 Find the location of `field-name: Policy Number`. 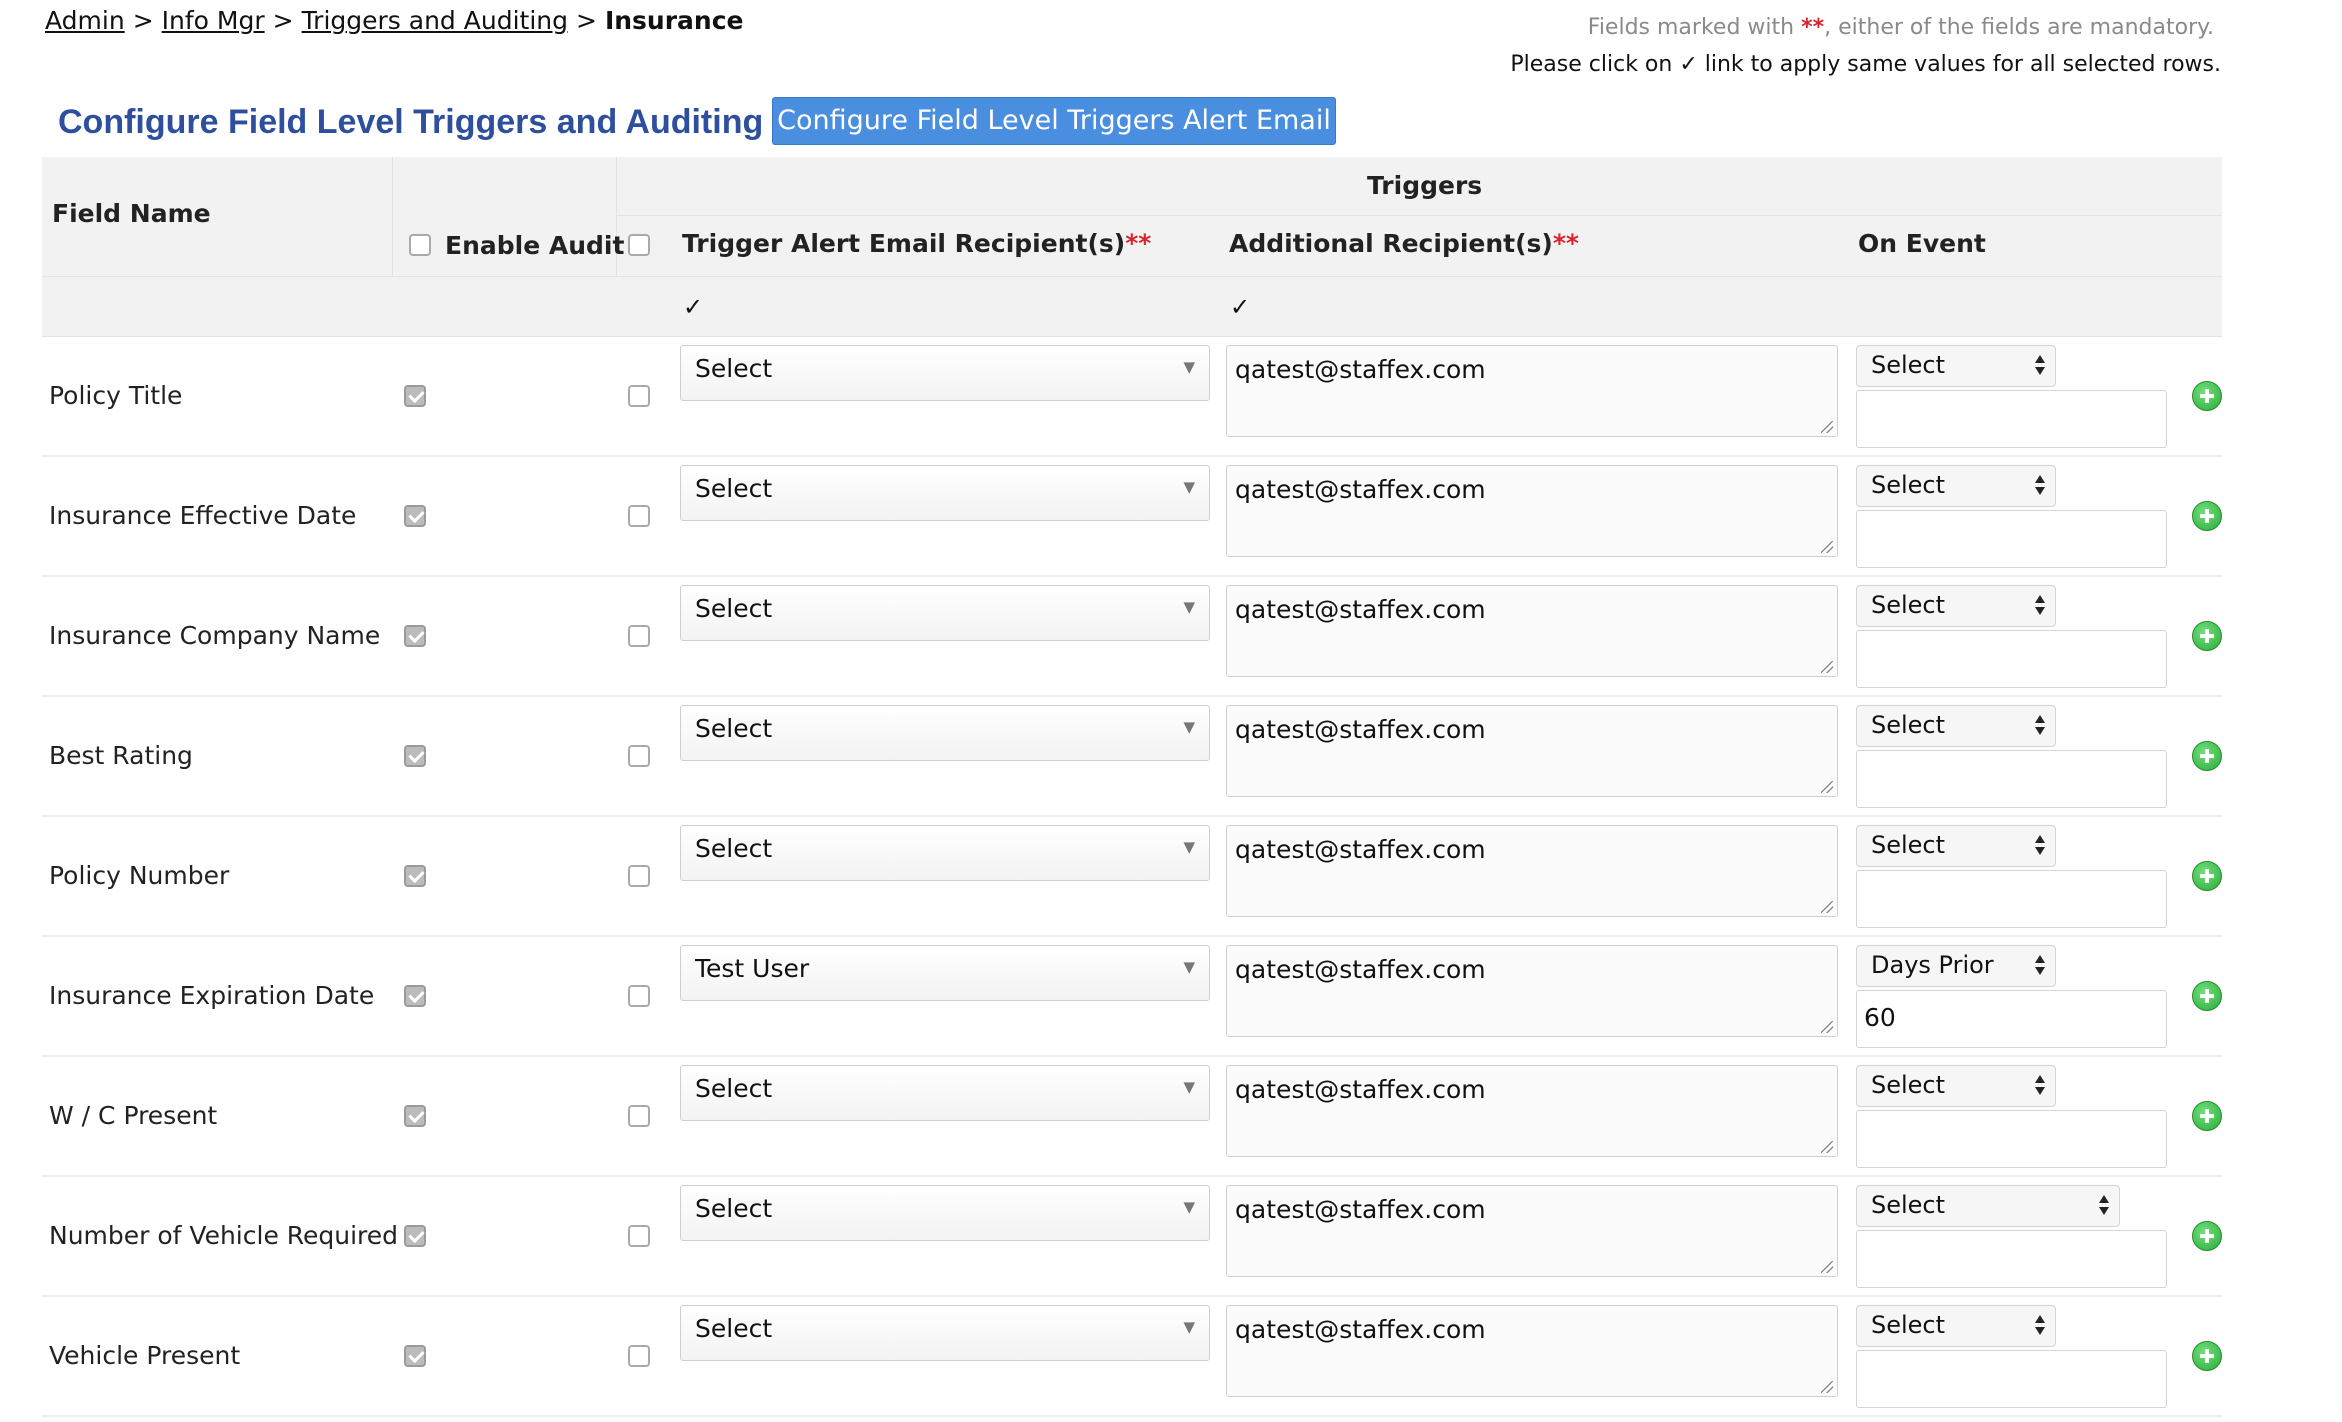

field-name: Policy Number is located at coordinates (139, 875).